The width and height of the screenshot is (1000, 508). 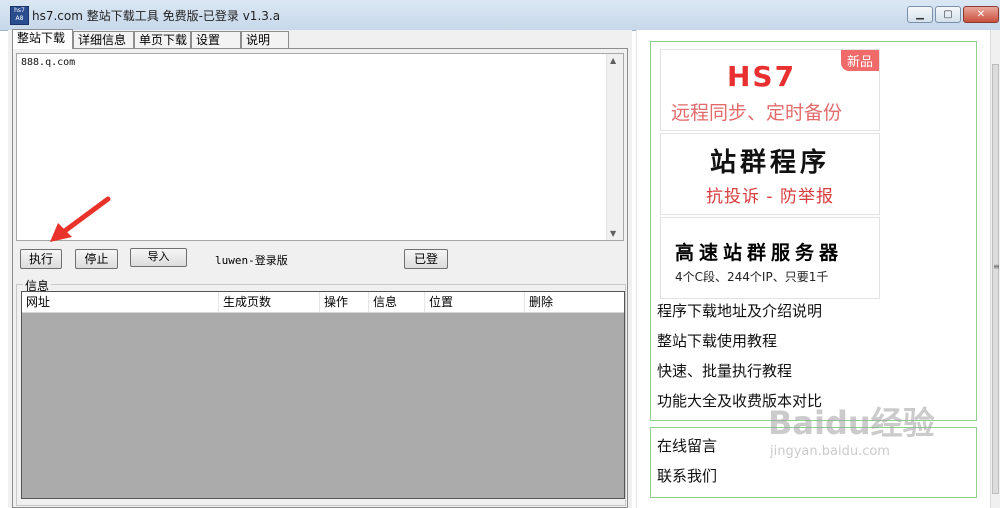 I want to click on tab-single-page: 单页下载, so click(x=162, y=39).